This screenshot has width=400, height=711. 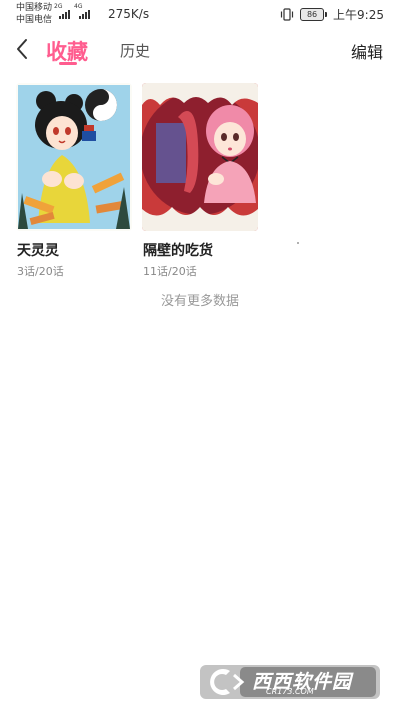 What do you see at coordinates (72, 11) in the screenshot?
I see `signal-indicators: 2G 4G` at bounding box center [72, 11].